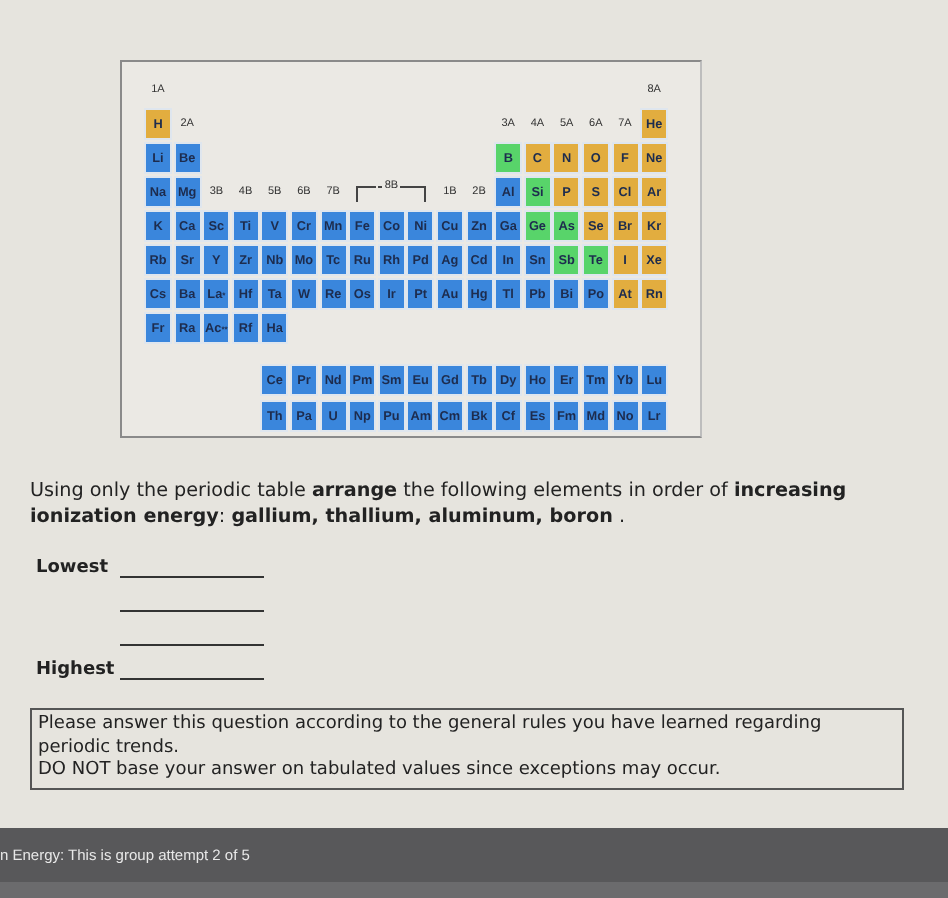  I want to click on note-text: DO NOT base your answer on tabulated values since exceptions may occur., so click(380, 771).